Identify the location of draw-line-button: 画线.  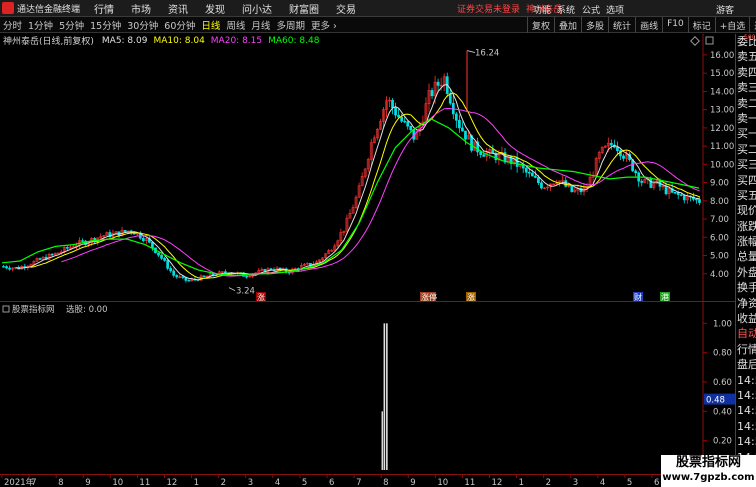
(648, 25).